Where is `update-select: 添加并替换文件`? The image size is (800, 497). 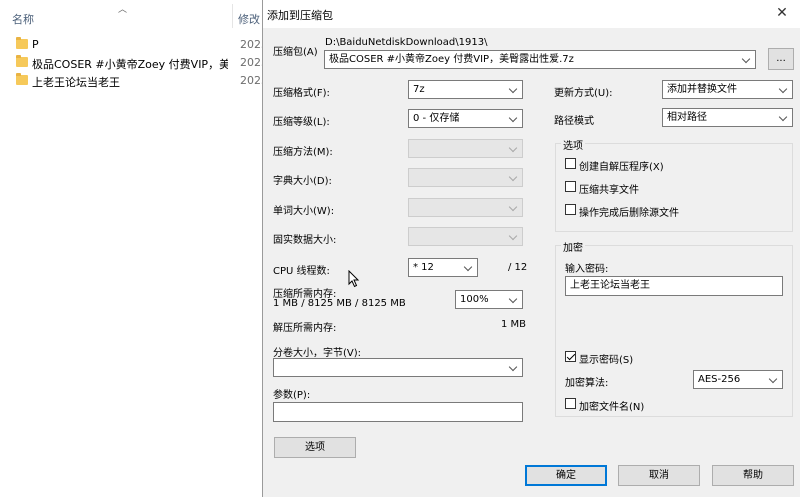
update-select: 添加并替换文件 is located at coordinates (727, 89).